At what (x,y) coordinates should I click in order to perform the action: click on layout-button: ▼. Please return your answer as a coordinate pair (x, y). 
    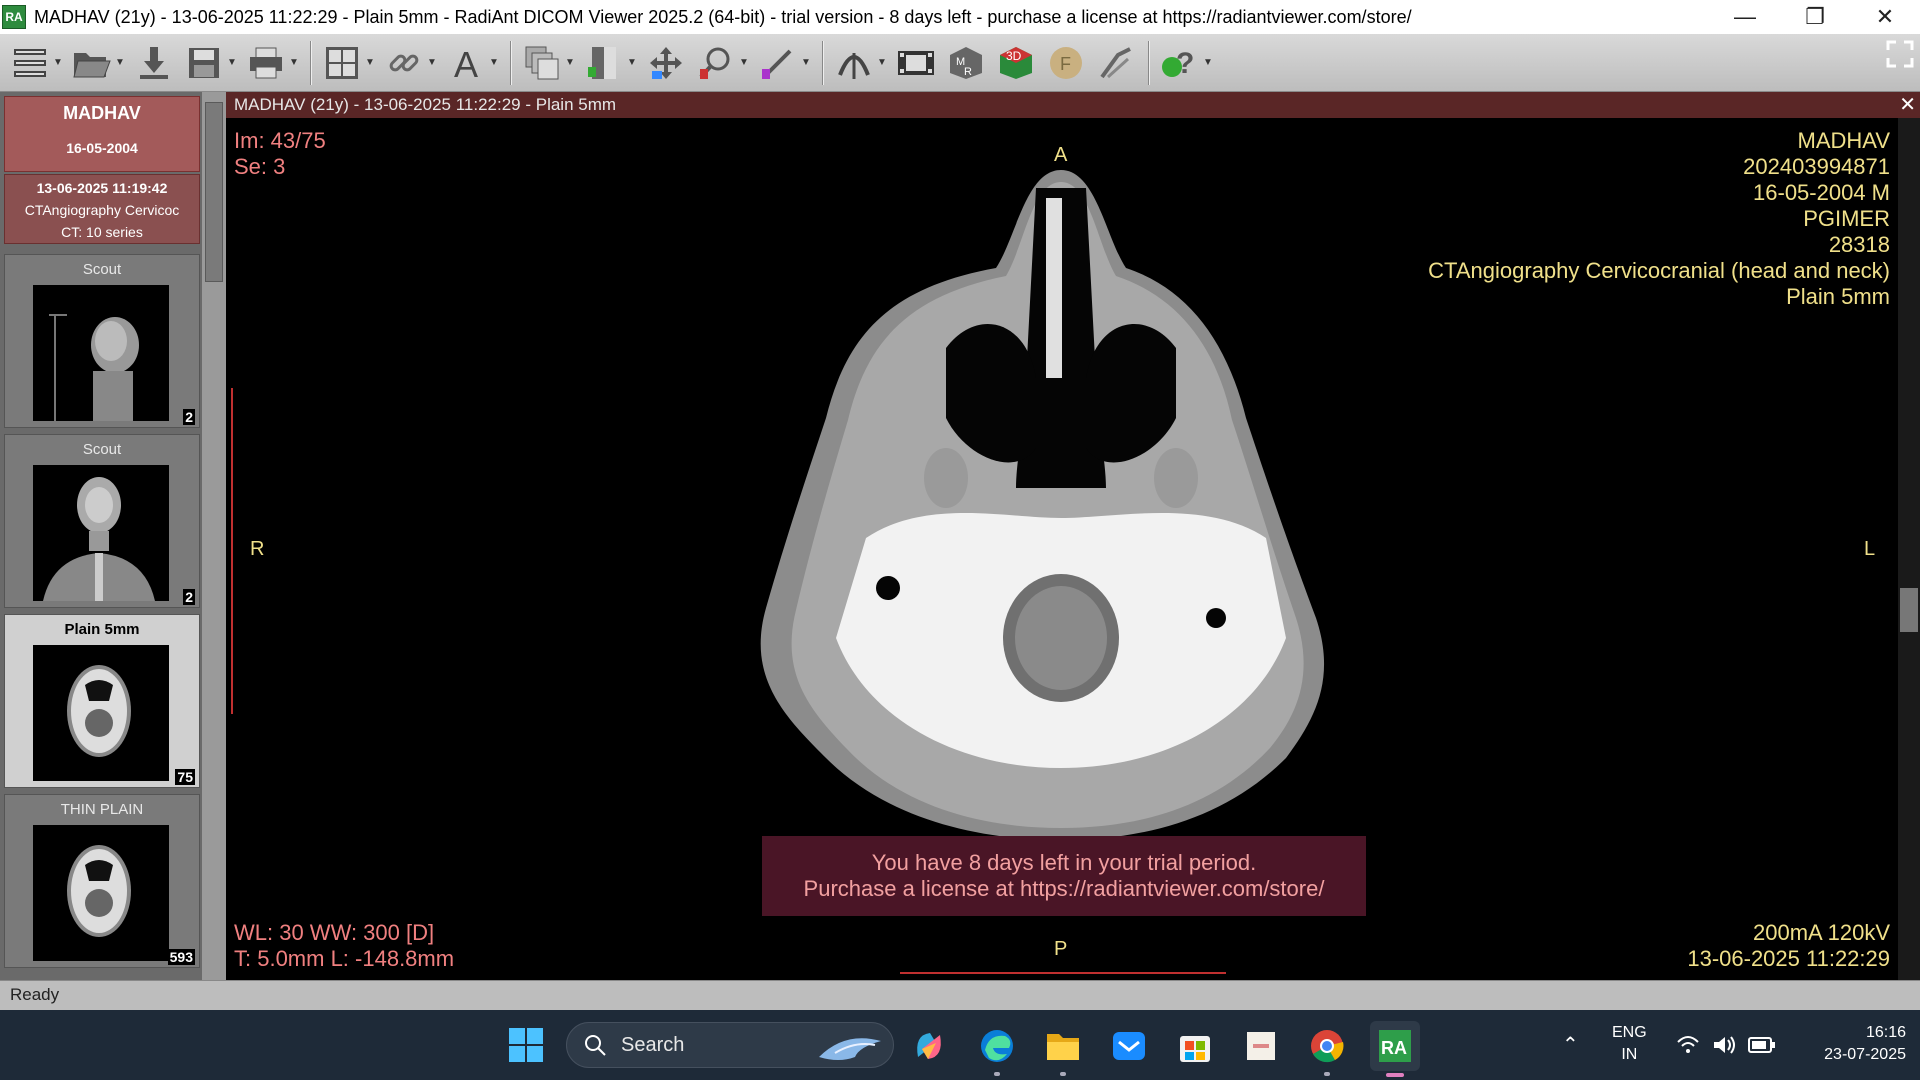
    Looking at the image, I should click on (348, 63).